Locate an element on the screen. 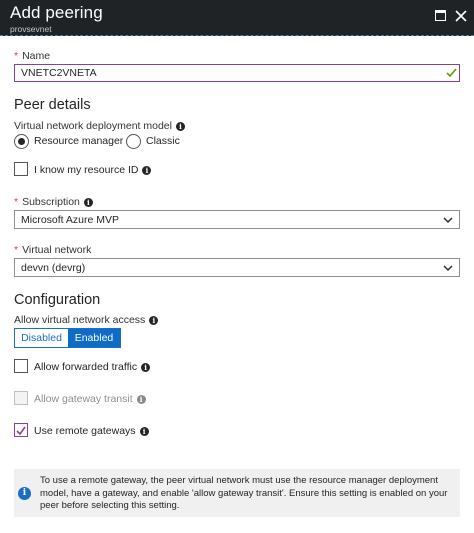 Image resolution: width=474 pixels, height=533 pixels. know-resource-id-label: I know my resource ID i is located at coordinates (93, 170).